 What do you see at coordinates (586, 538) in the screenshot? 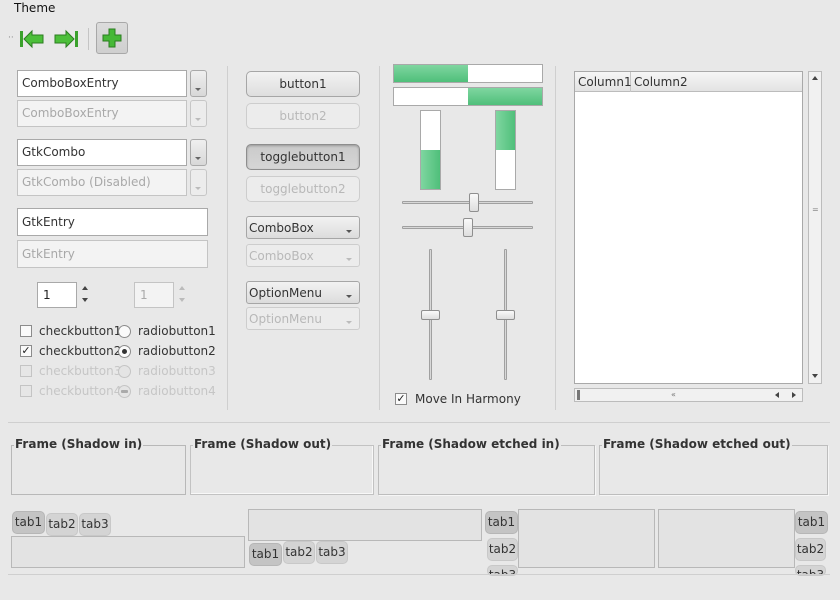
I see `notebook-left-panel` at bounding box center [586, 538].